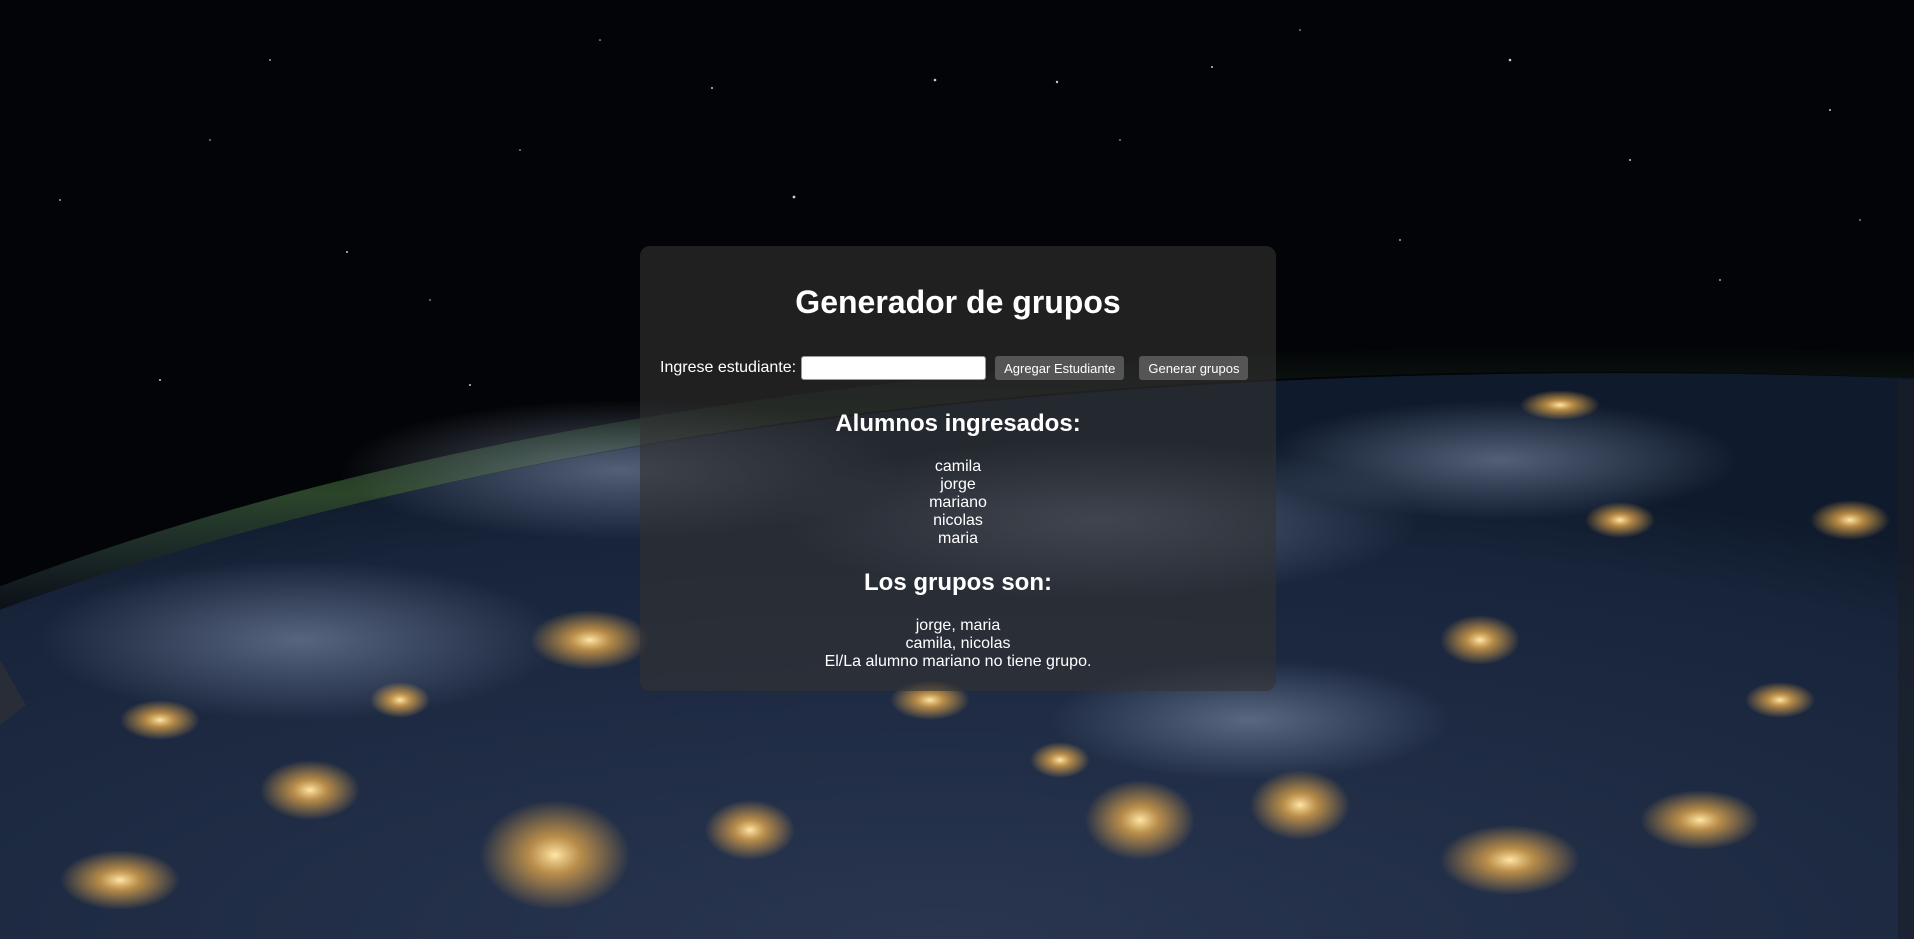  Describe the element at coordinates (1060, 368) in the screenshot. I see `add-student-button: Agregar Estudiante` at that location.